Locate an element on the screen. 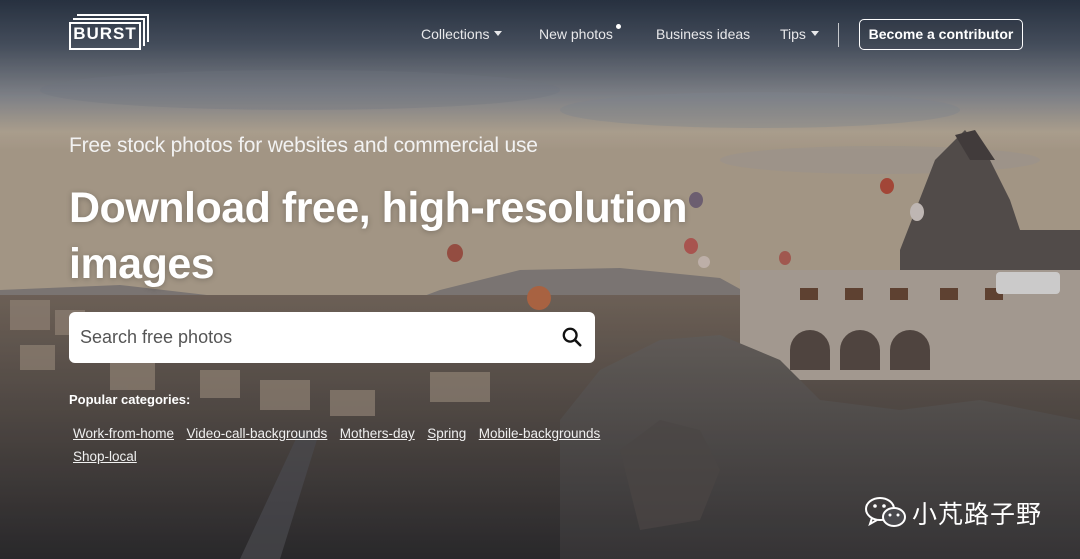  nav-business-ideas-label: Business ideas is located at coordinates (703, 34).